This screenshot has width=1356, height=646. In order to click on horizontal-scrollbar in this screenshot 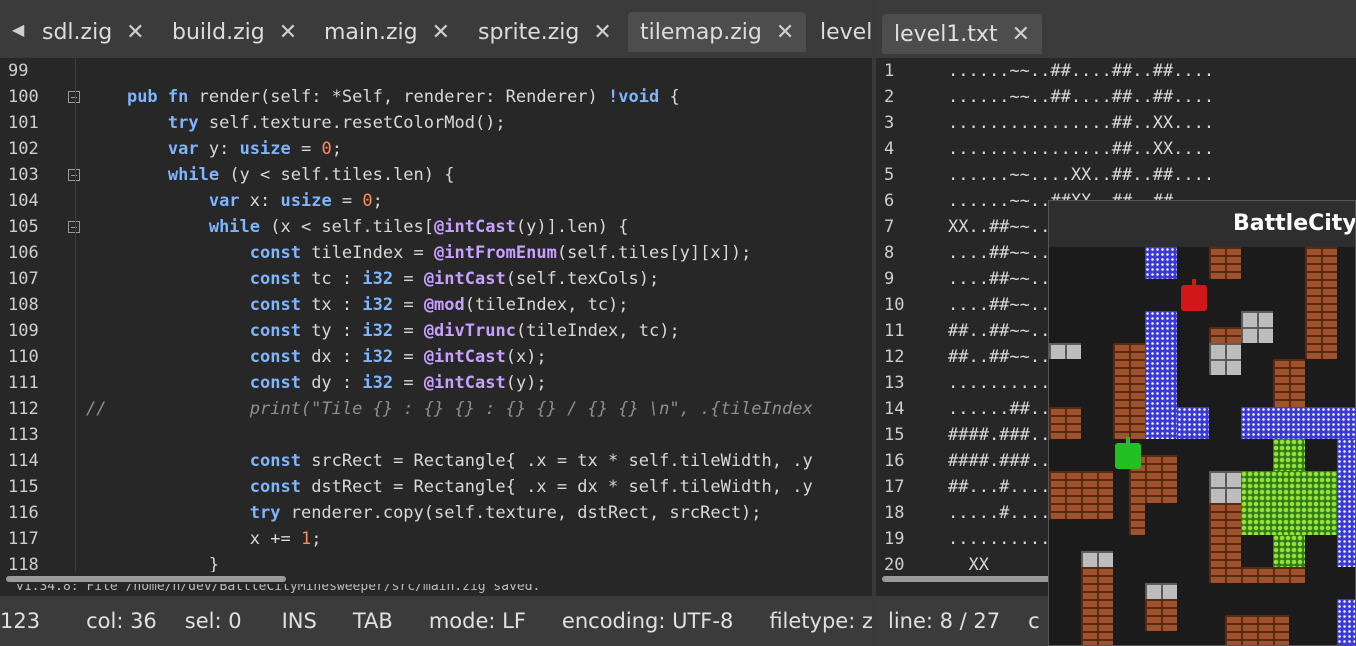, I will do `click(146, 579)`.